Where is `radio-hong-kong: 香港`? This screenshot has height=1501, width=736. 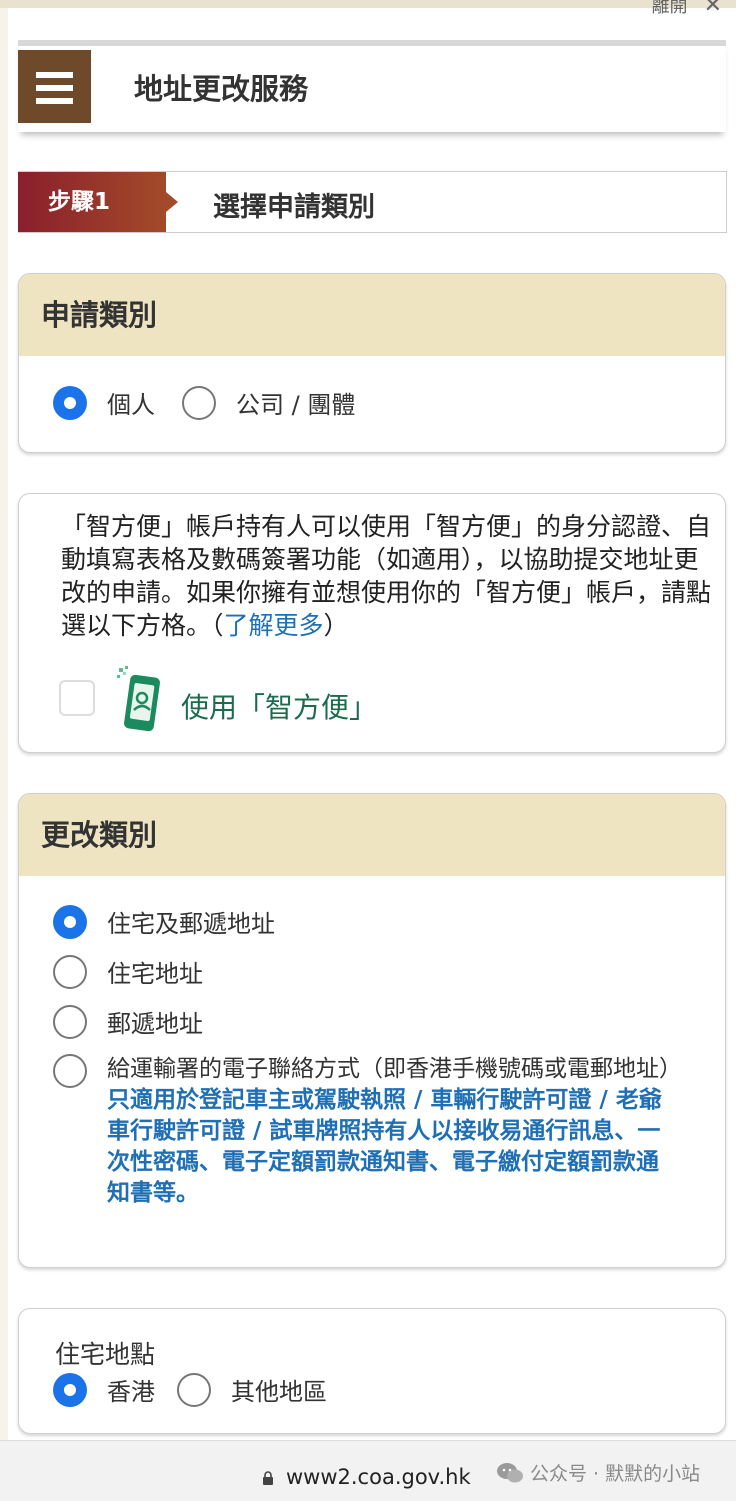 radio-hong-kong: 香港 is located at coordinates (104, 1389).